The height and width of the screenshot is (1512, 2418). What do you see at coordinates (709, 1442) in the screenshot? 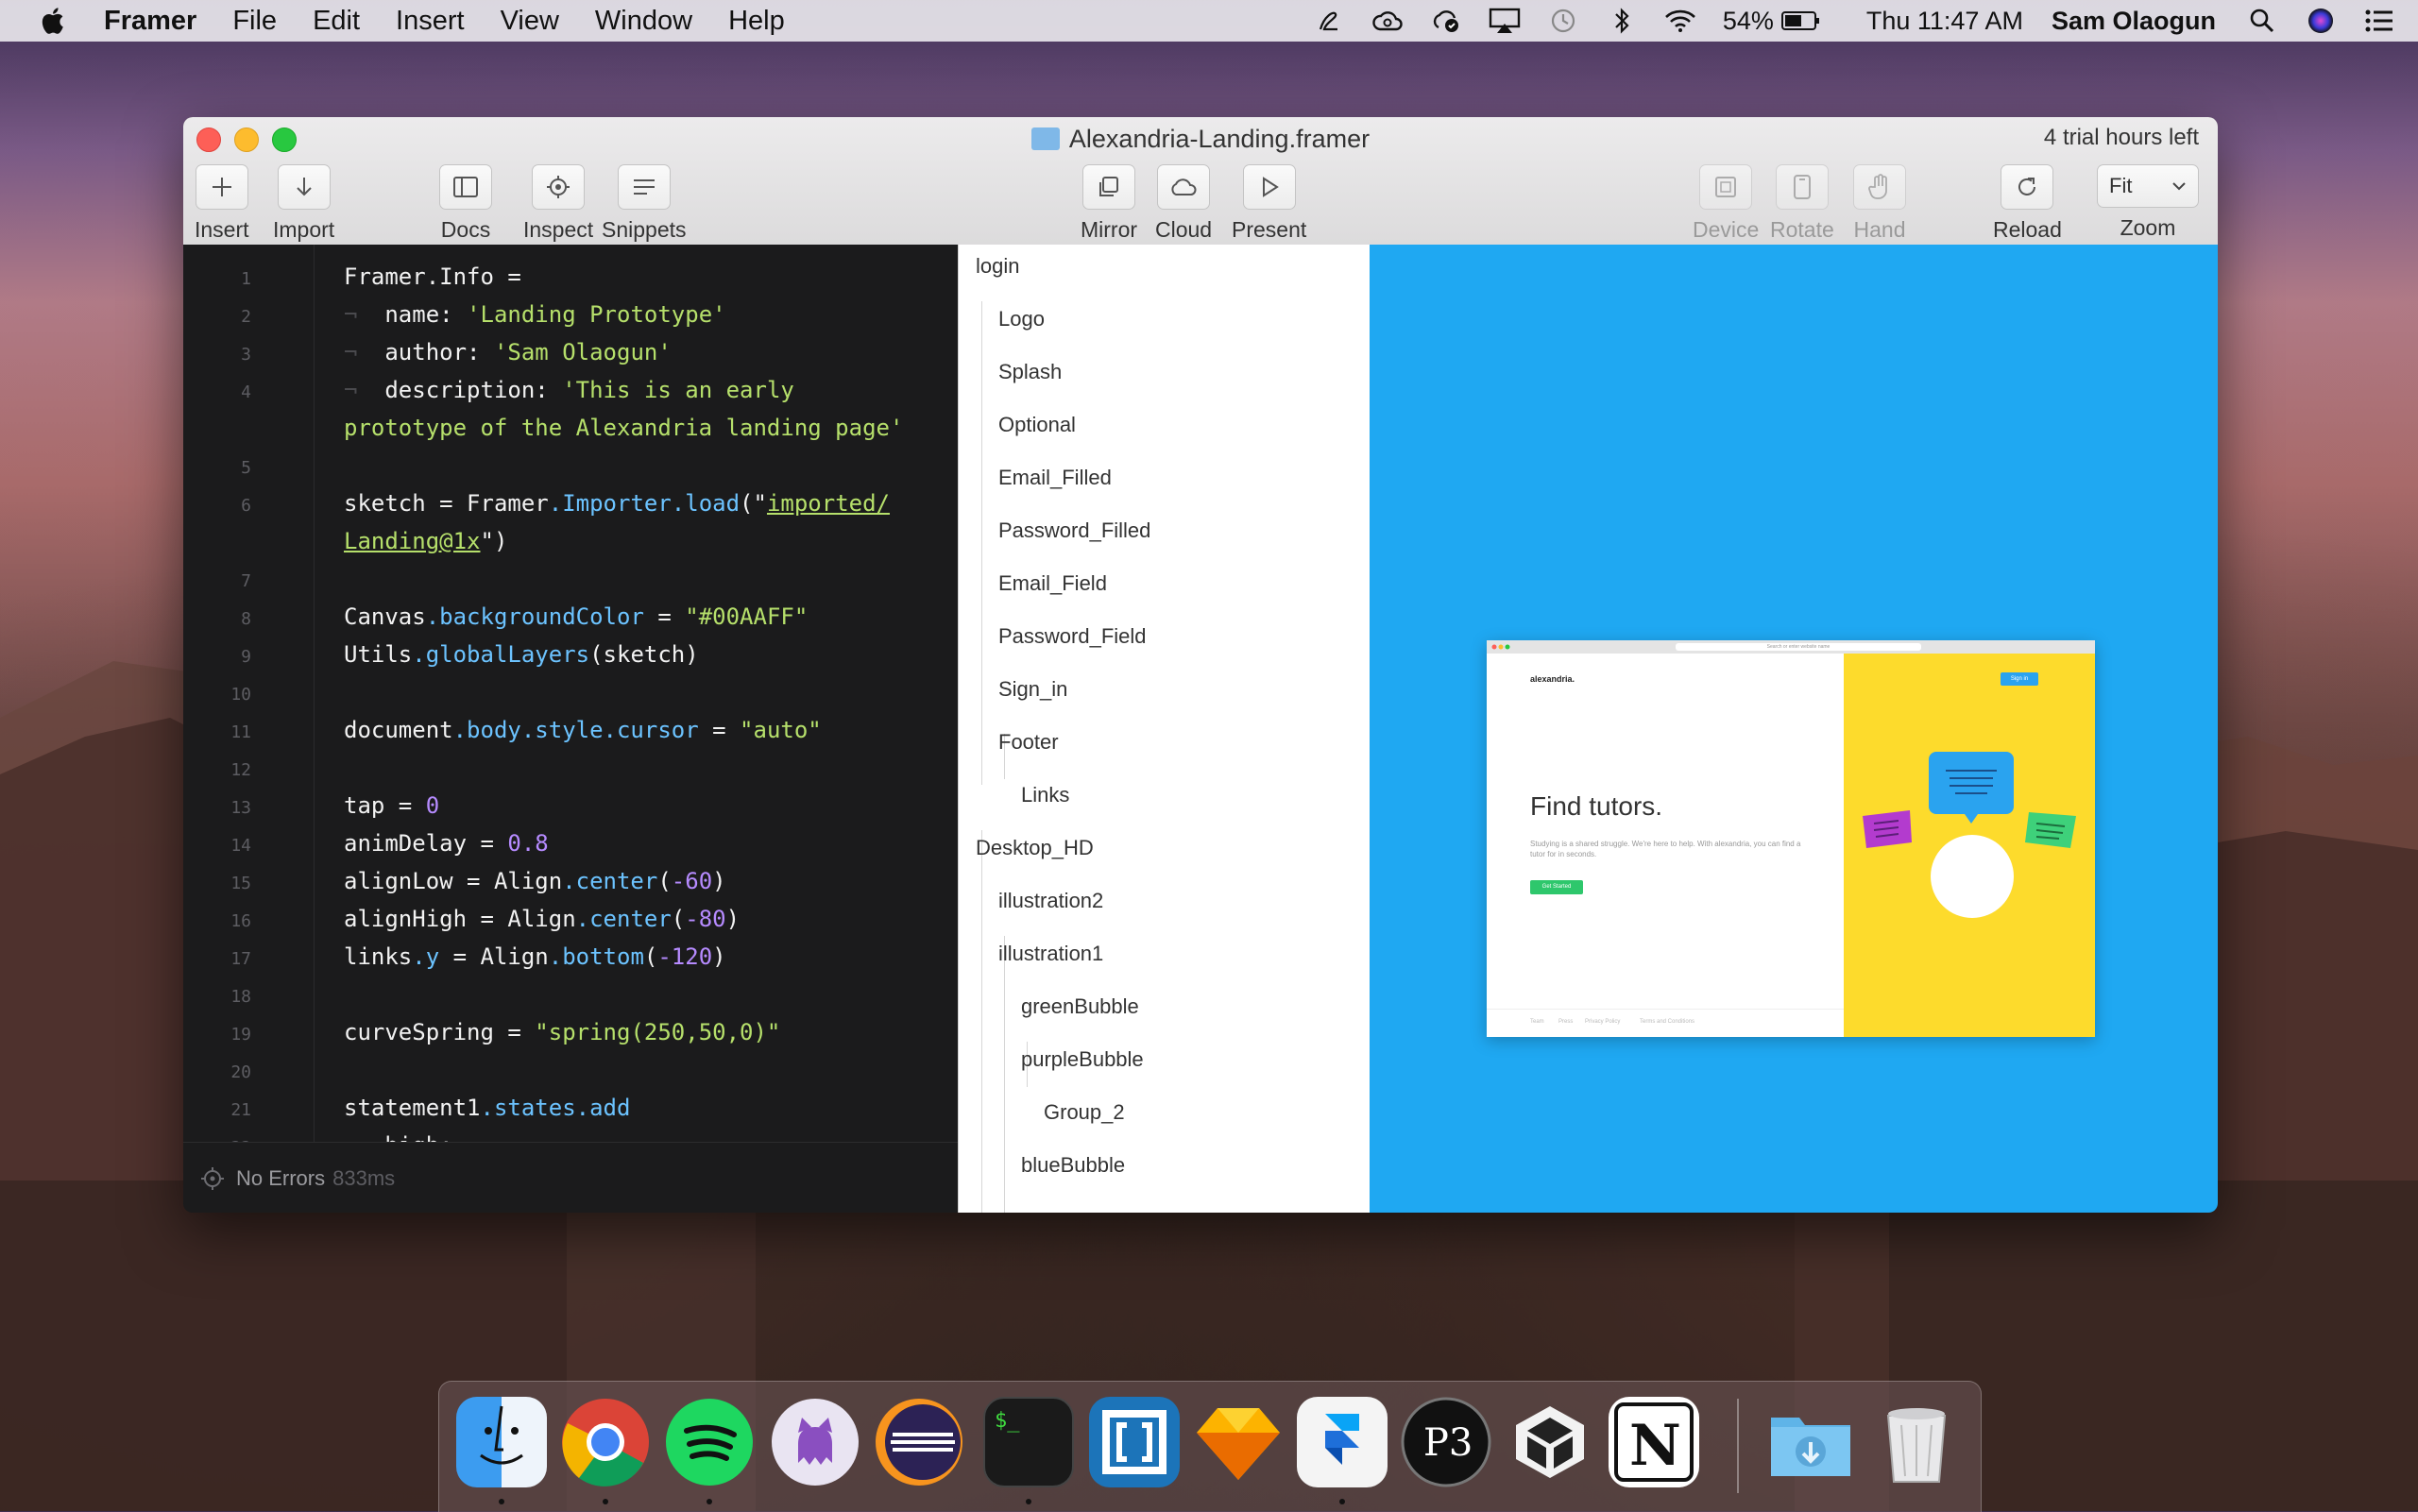
I see `spotify-icon` at bounding box center [709, 1442].